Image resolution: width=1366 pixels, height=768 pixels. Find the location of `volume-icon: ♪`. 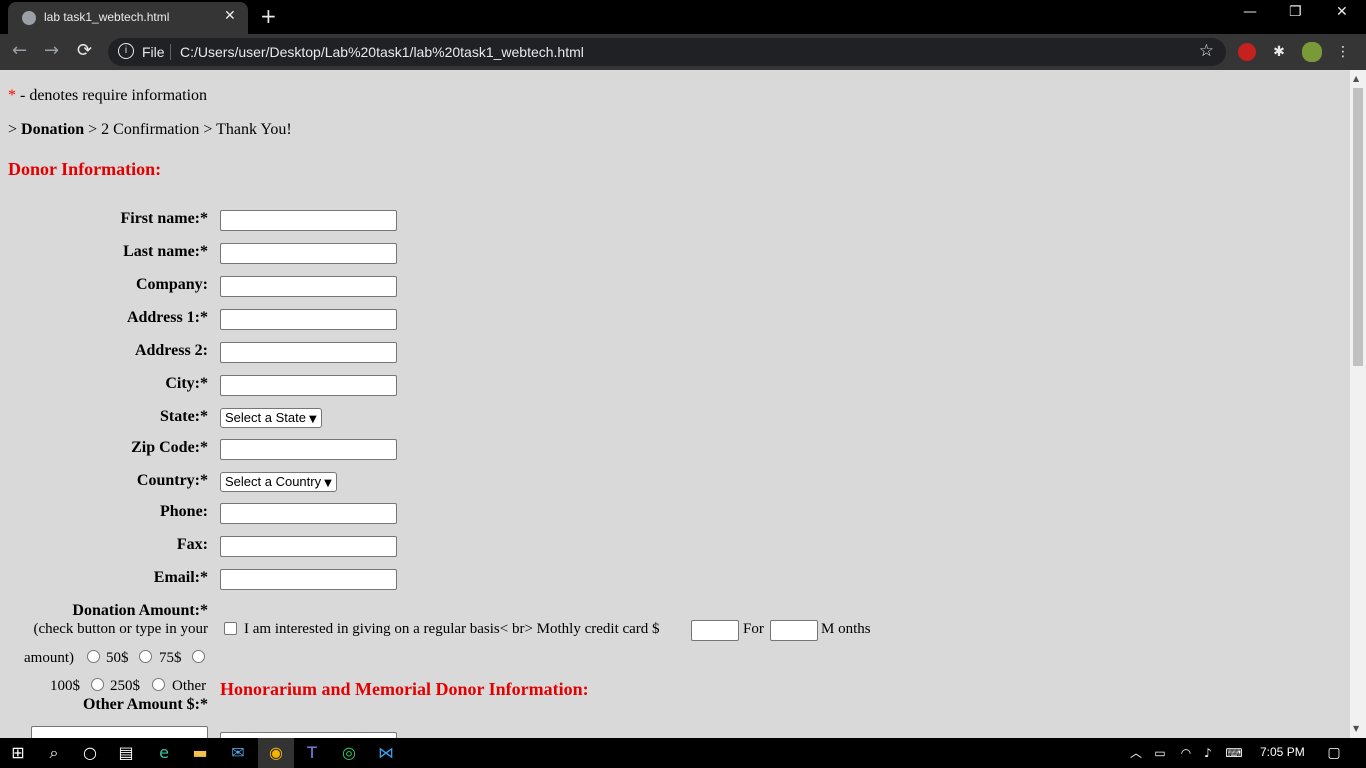

volume-icon: ♪ is located at coordinates (1208, 753).